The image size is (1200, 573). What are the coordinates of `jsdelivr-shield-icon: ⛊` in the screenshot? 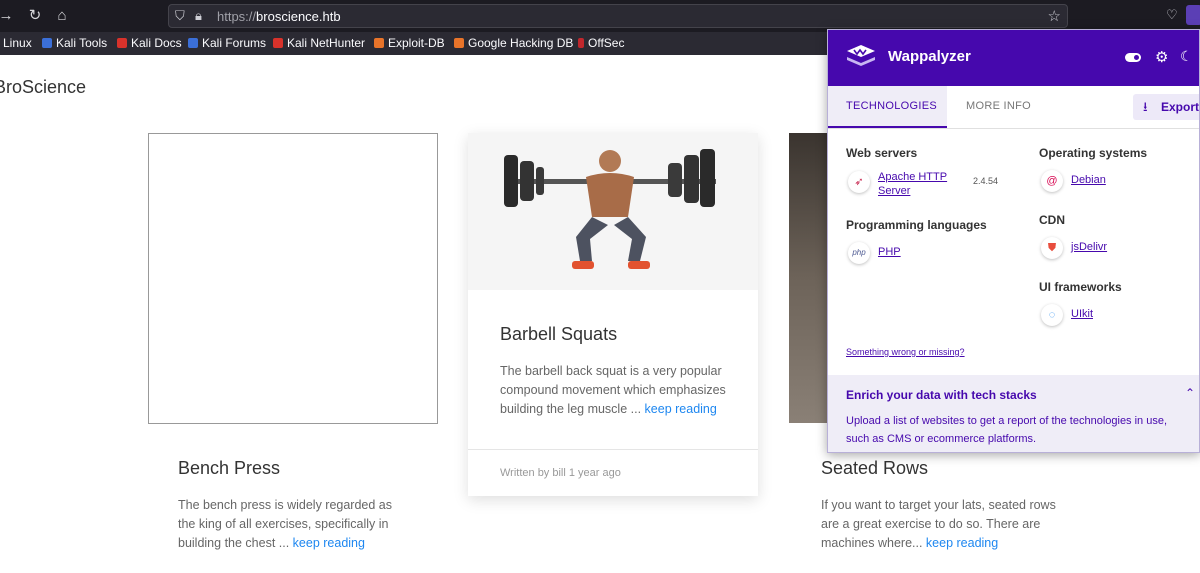 It's located at (1052, 248).